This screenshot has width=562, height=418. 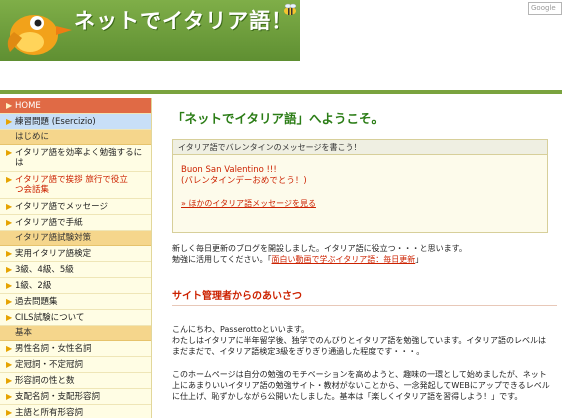 What do you see at coordinates (49, 223) in the screenshot?
I see `sidebar-item-label: イタリア語で手紙` at bounding box center [49, 223].